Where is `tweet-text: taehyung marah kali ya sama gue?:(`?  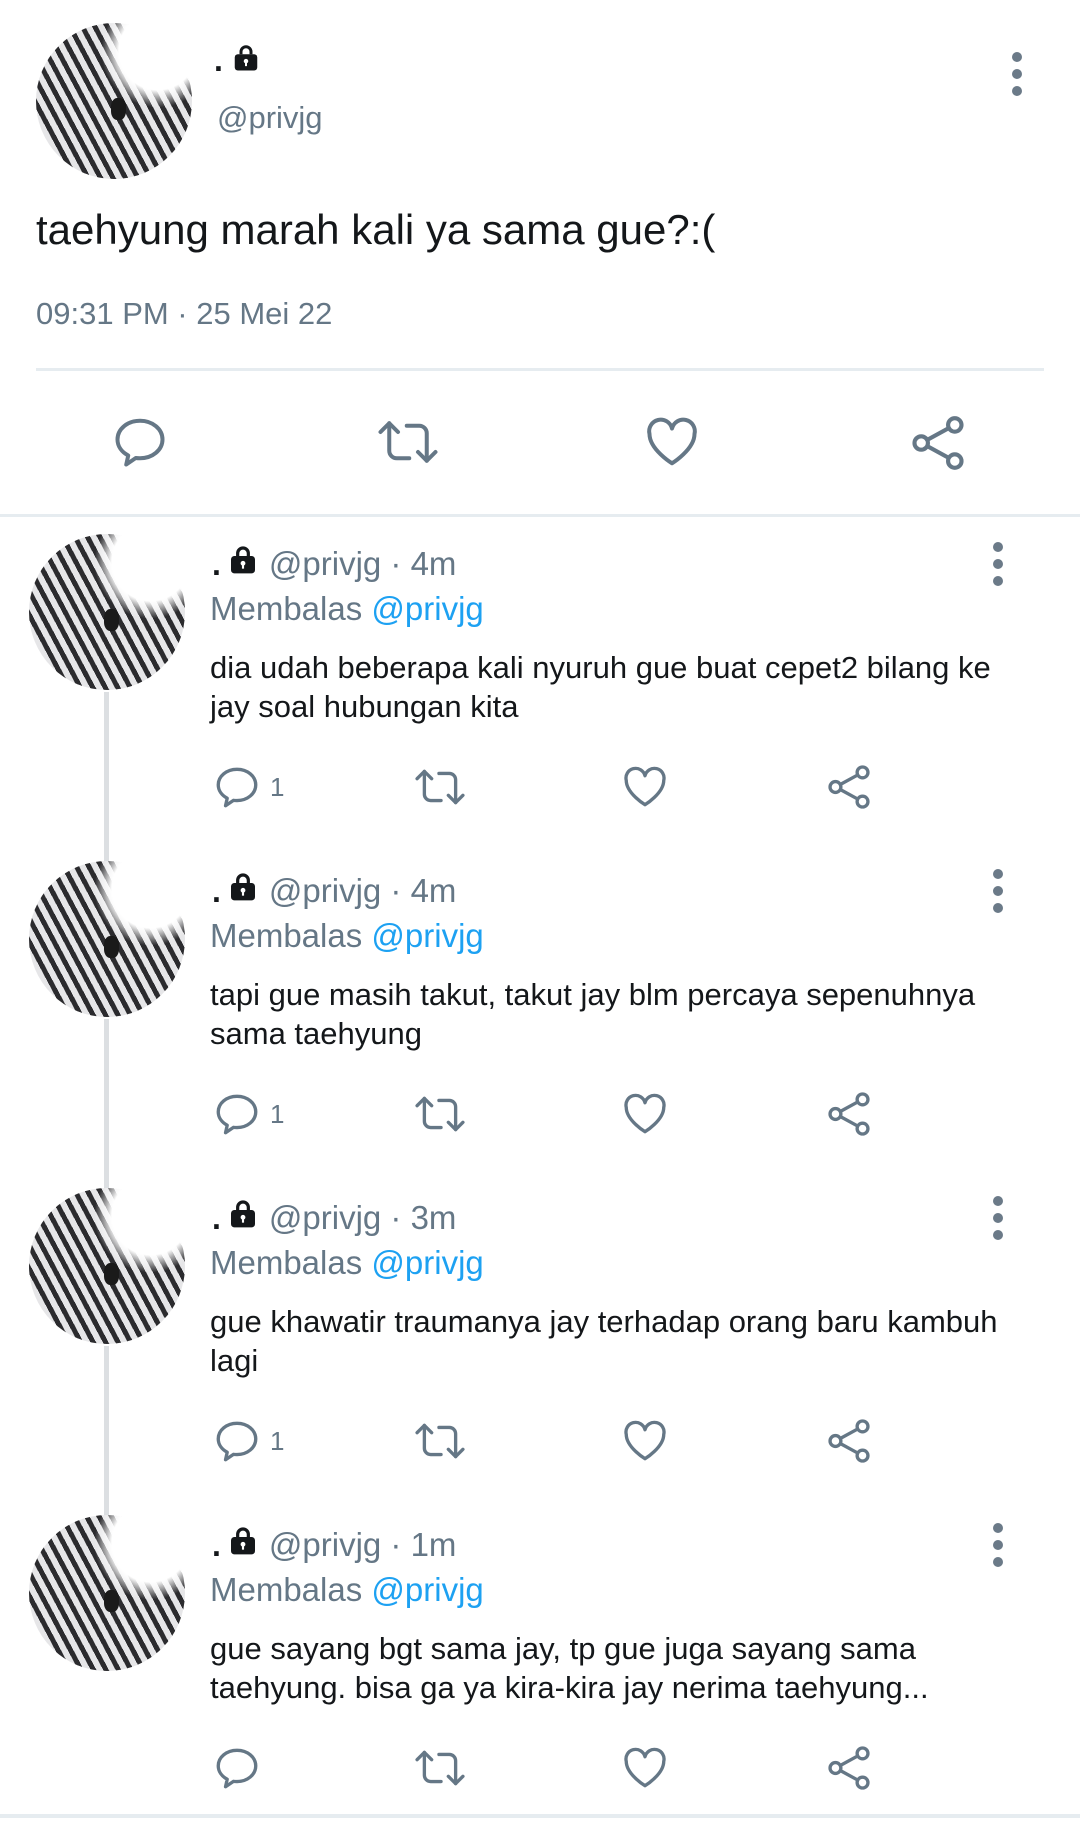
tweet-text: taehyung marah kali ya sama gue?:( is located at coordinates (376, 229).